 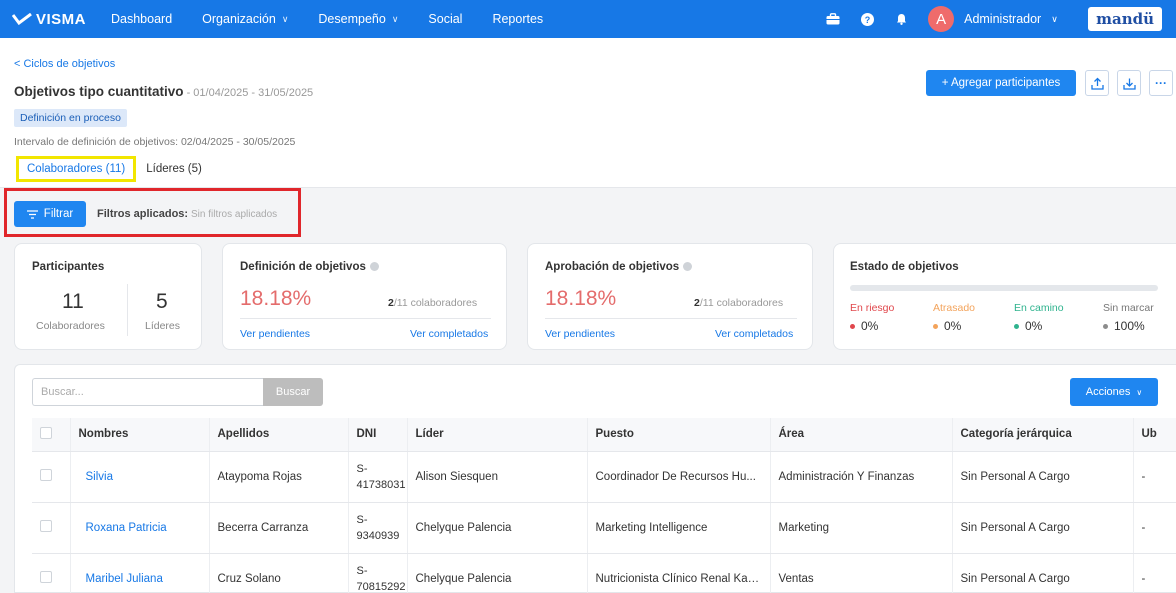 I want to click on search-button: Buscar, so click(x=293, y=392).